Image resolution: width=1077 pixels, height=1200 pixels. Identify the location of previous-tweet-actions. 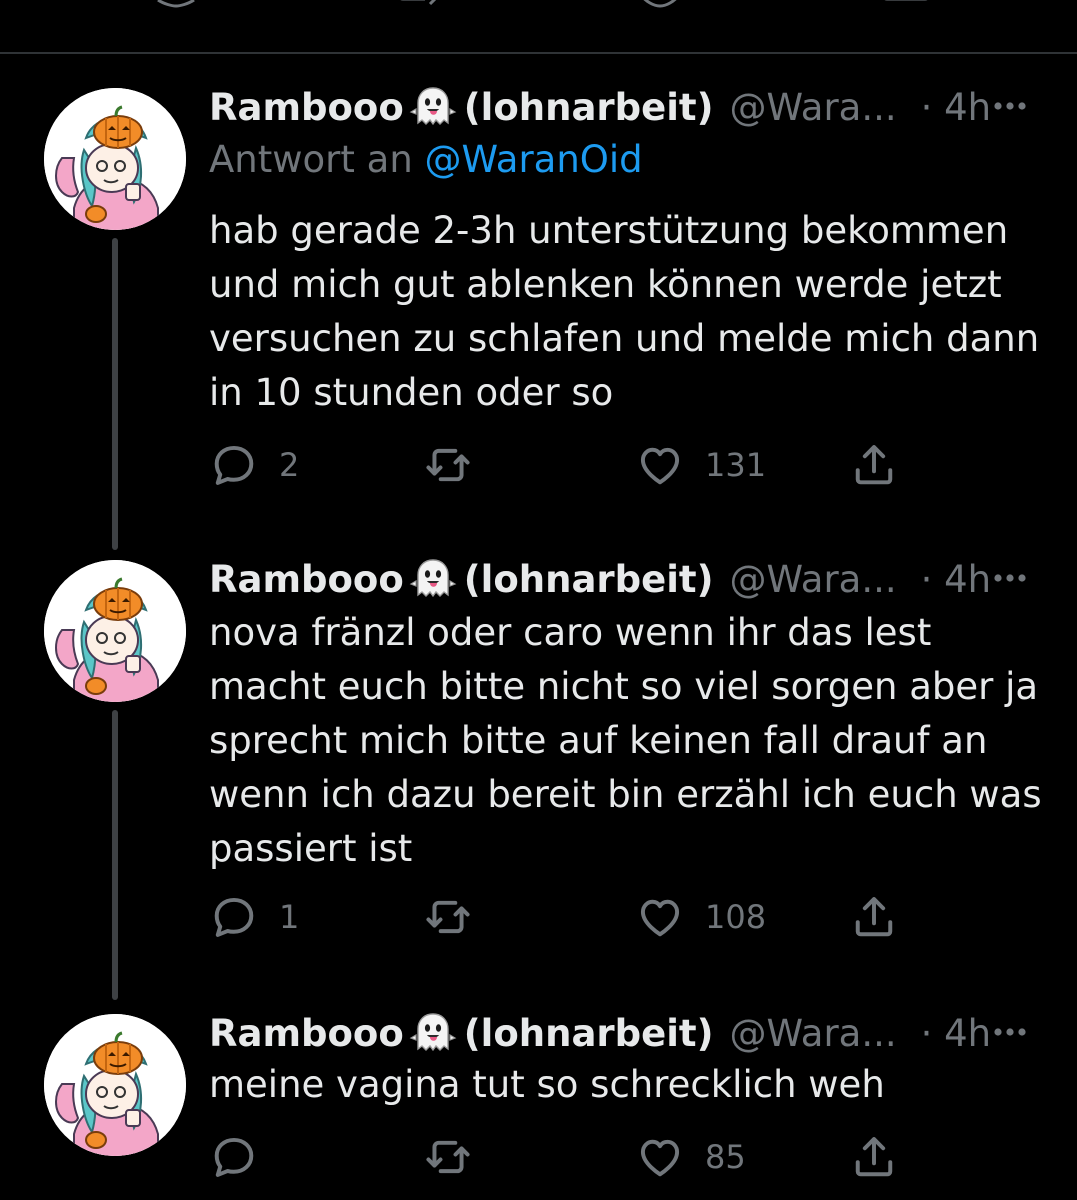
(538, 26).